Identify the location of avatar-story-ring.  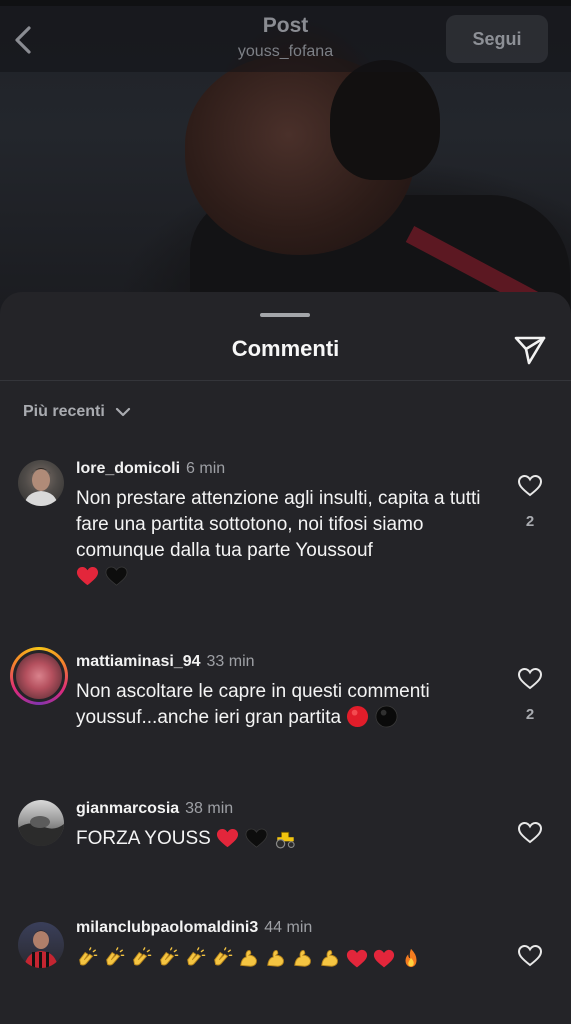
(39, 676).